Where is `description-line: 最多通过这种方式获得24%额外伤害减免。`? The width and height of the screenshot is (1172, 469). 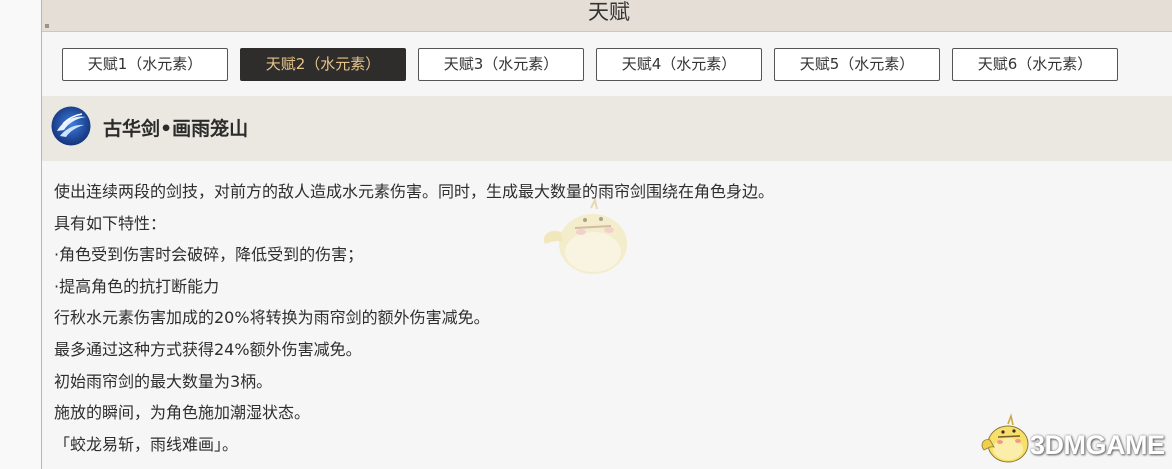
description-line: 最多通过这种方式获得24%额外伤害减免。 is located at coordinates (208, 349).